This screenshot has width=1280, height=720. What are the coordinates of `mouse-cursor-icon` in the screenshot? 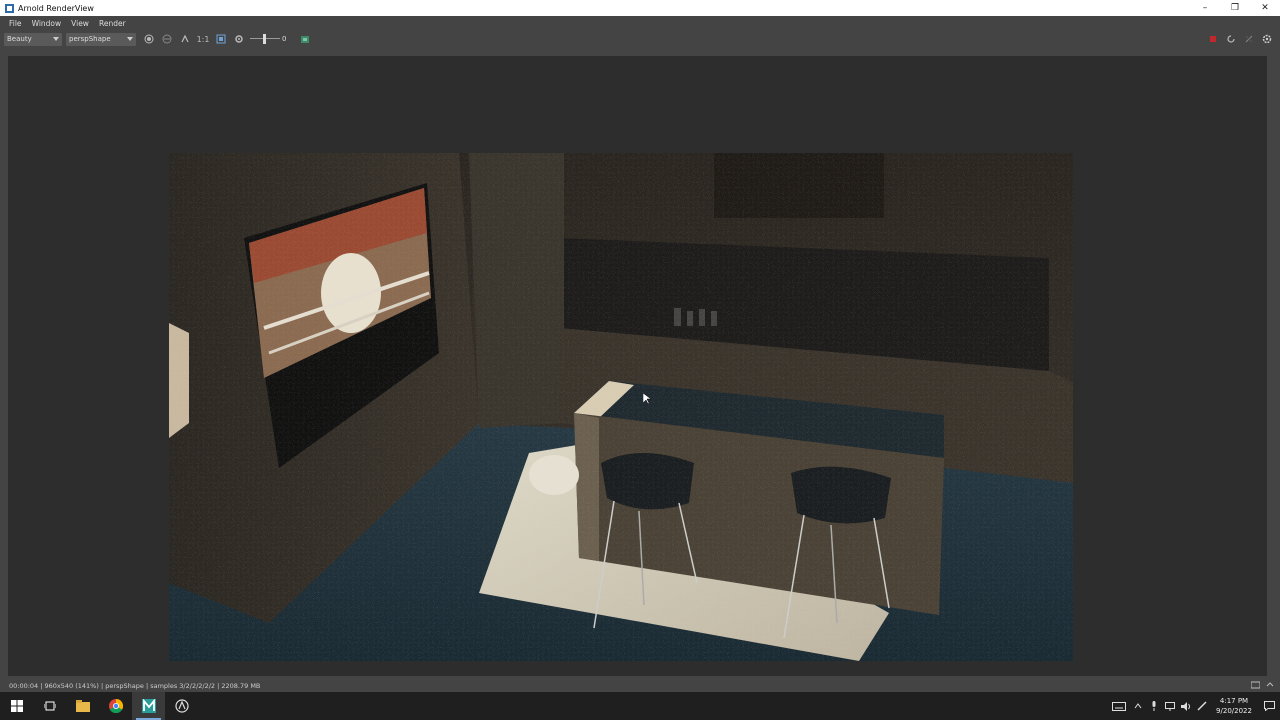 It's located at (647, 399).